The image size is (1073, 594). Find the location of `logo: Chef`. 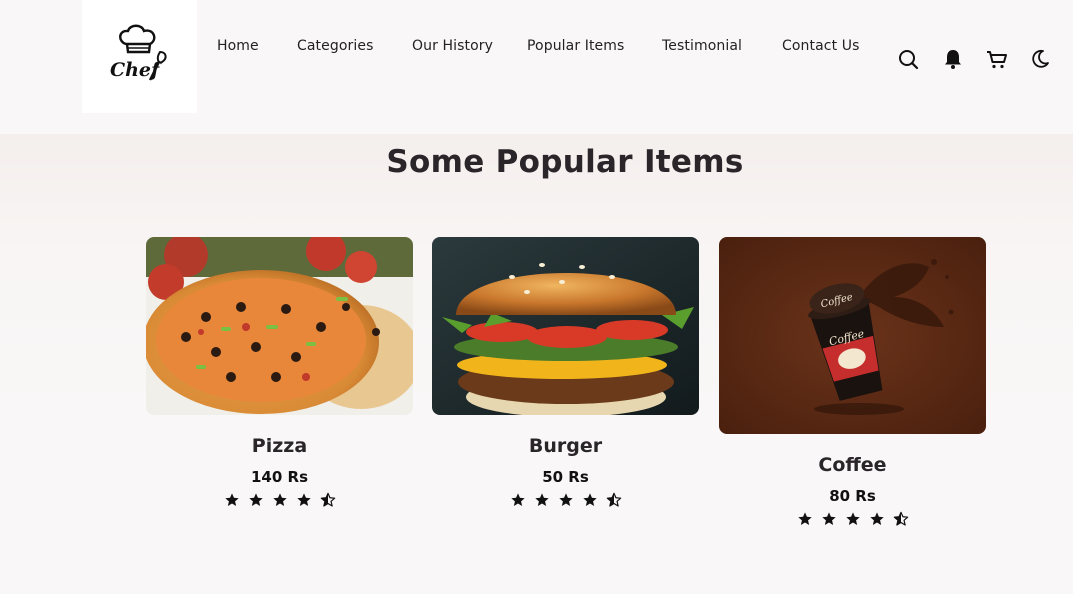

logo: Chef is located at coordinates (139, 56).